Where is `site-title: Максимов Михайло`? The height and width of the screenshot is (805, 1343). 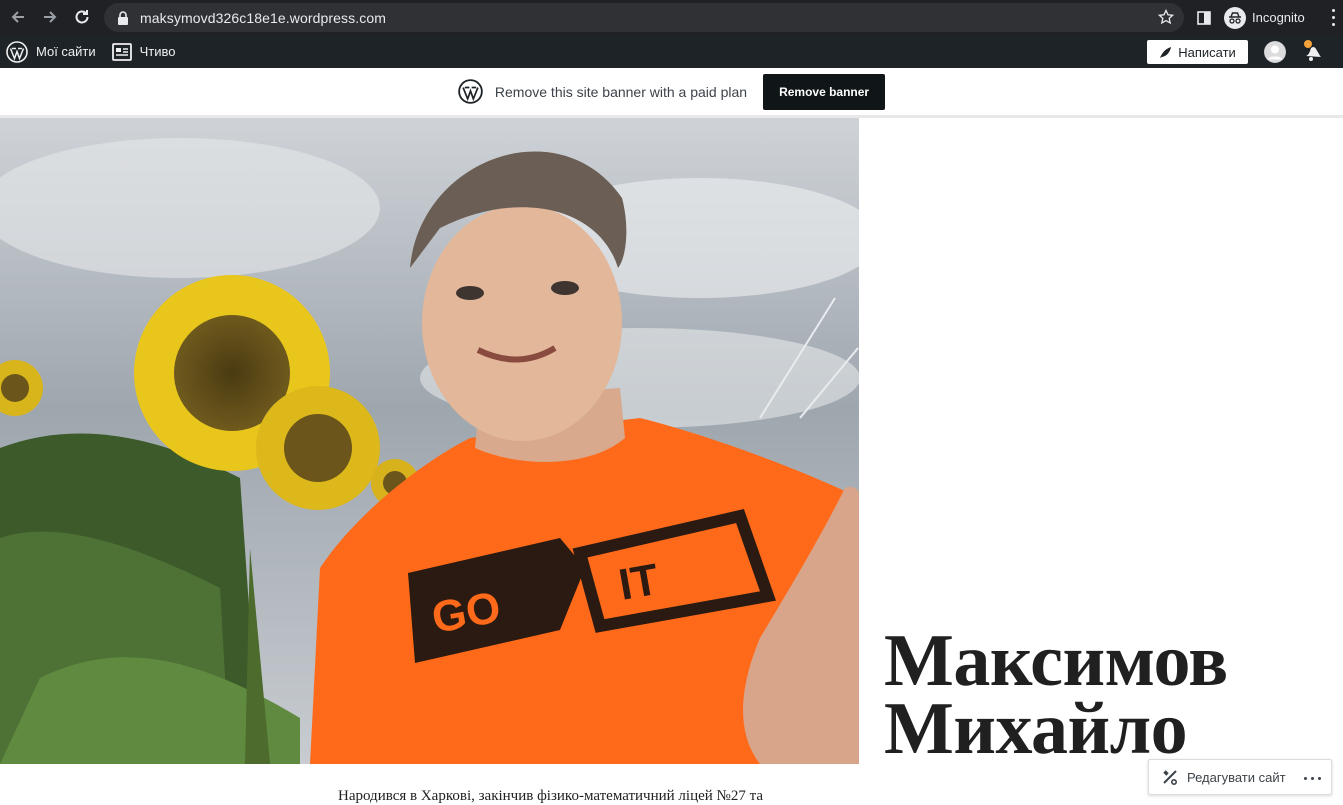
site-title: Максимов Михайло is located at coordinates (1056, 695).